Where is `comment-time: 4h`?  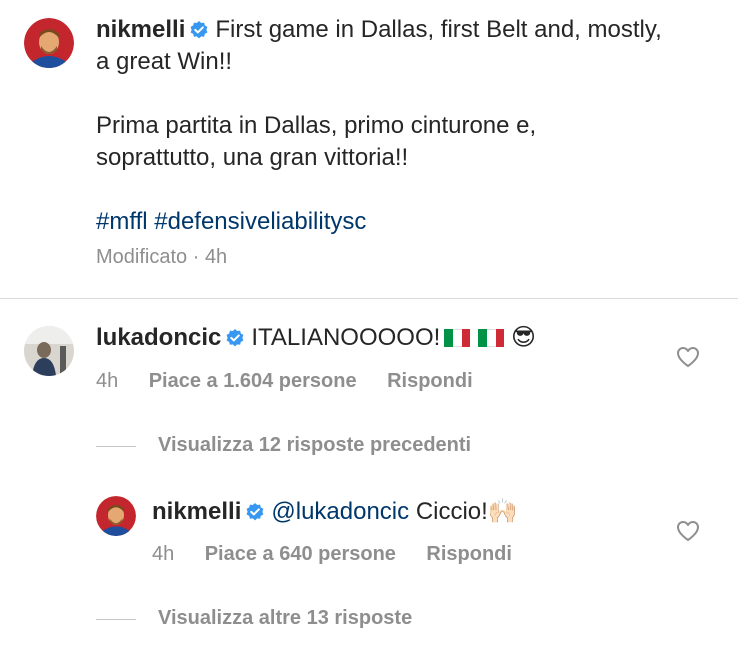 comment-time: 4h is located at coordinates (107, 381).